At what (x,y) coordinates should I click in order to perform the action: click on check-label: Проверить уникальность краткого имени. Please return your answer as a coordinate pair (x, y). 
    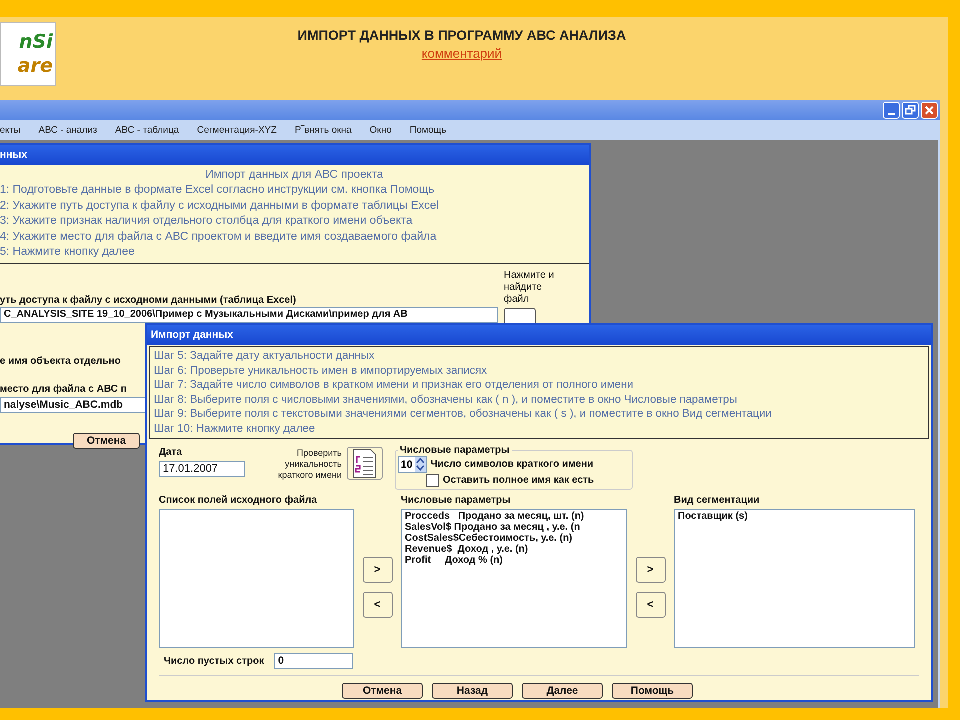
    Looking at the image, I should click on (309, 464).